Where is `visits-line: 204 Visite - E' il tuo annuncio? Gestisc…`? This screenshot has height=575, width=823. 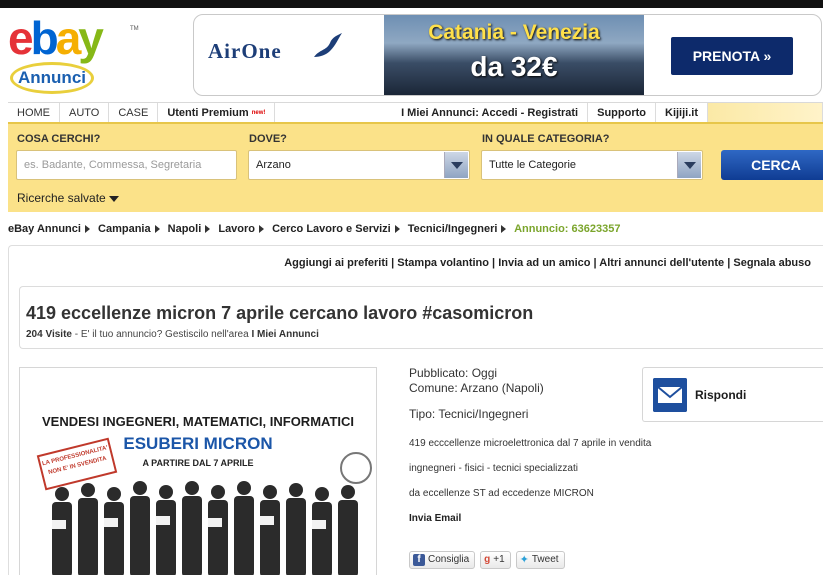 visits-line: 204 Visite - E' il tuo annuncio? Gestisc… is located at coordinates (172, 334).